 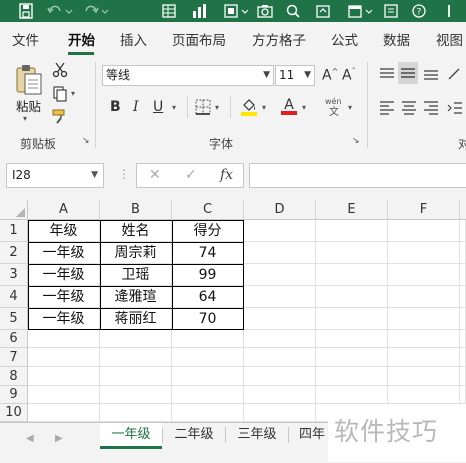 What do you see at coordinates (136, 413) in the screenshot?
I see `cell-b10` at bounding box center [136, 413].